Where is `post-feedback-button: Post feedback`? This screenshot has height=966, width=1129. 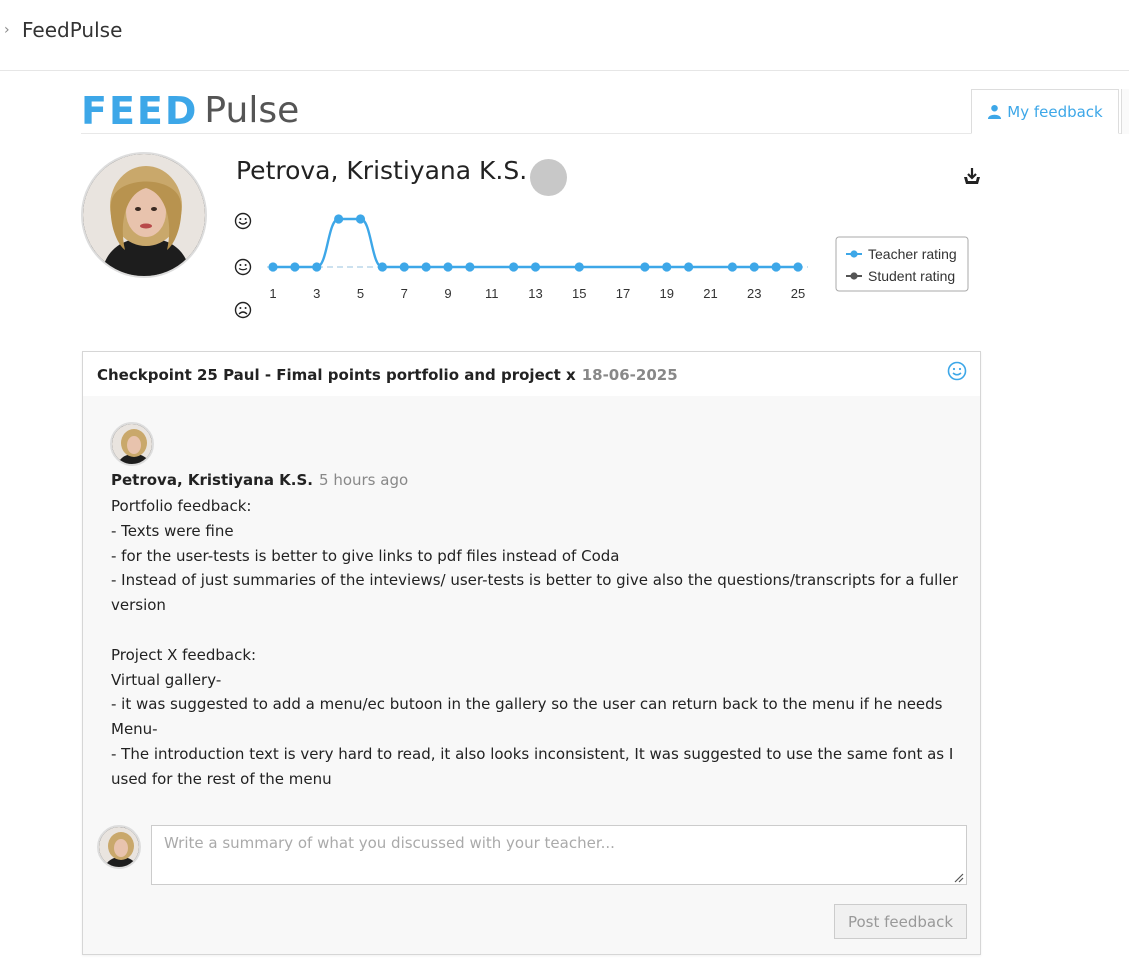
post-feedback-button: Post feedback is located at coordinates (900, 921).